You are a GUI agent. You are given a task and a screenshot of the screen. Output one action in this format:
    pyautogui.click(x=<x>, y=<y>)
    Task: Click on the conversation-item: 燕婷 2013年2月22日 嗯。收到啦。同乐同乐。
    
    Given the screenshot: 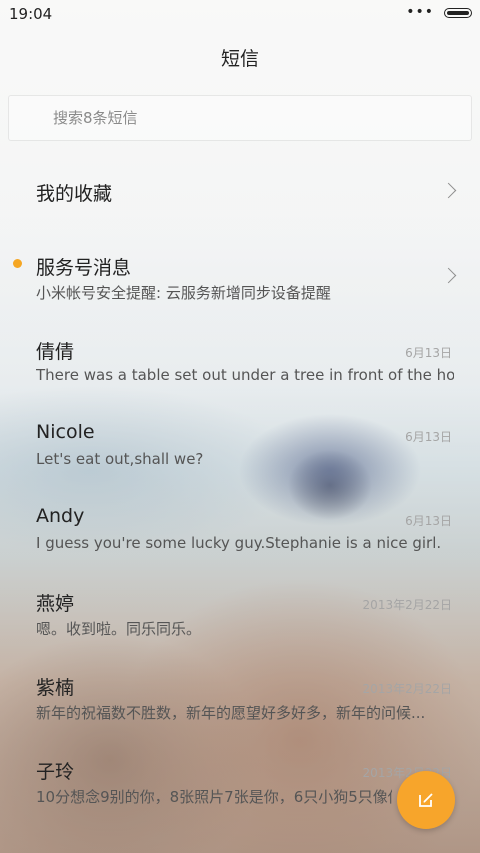 What is the action you would take?
    pyautogui.click(x=240, y=612)
    